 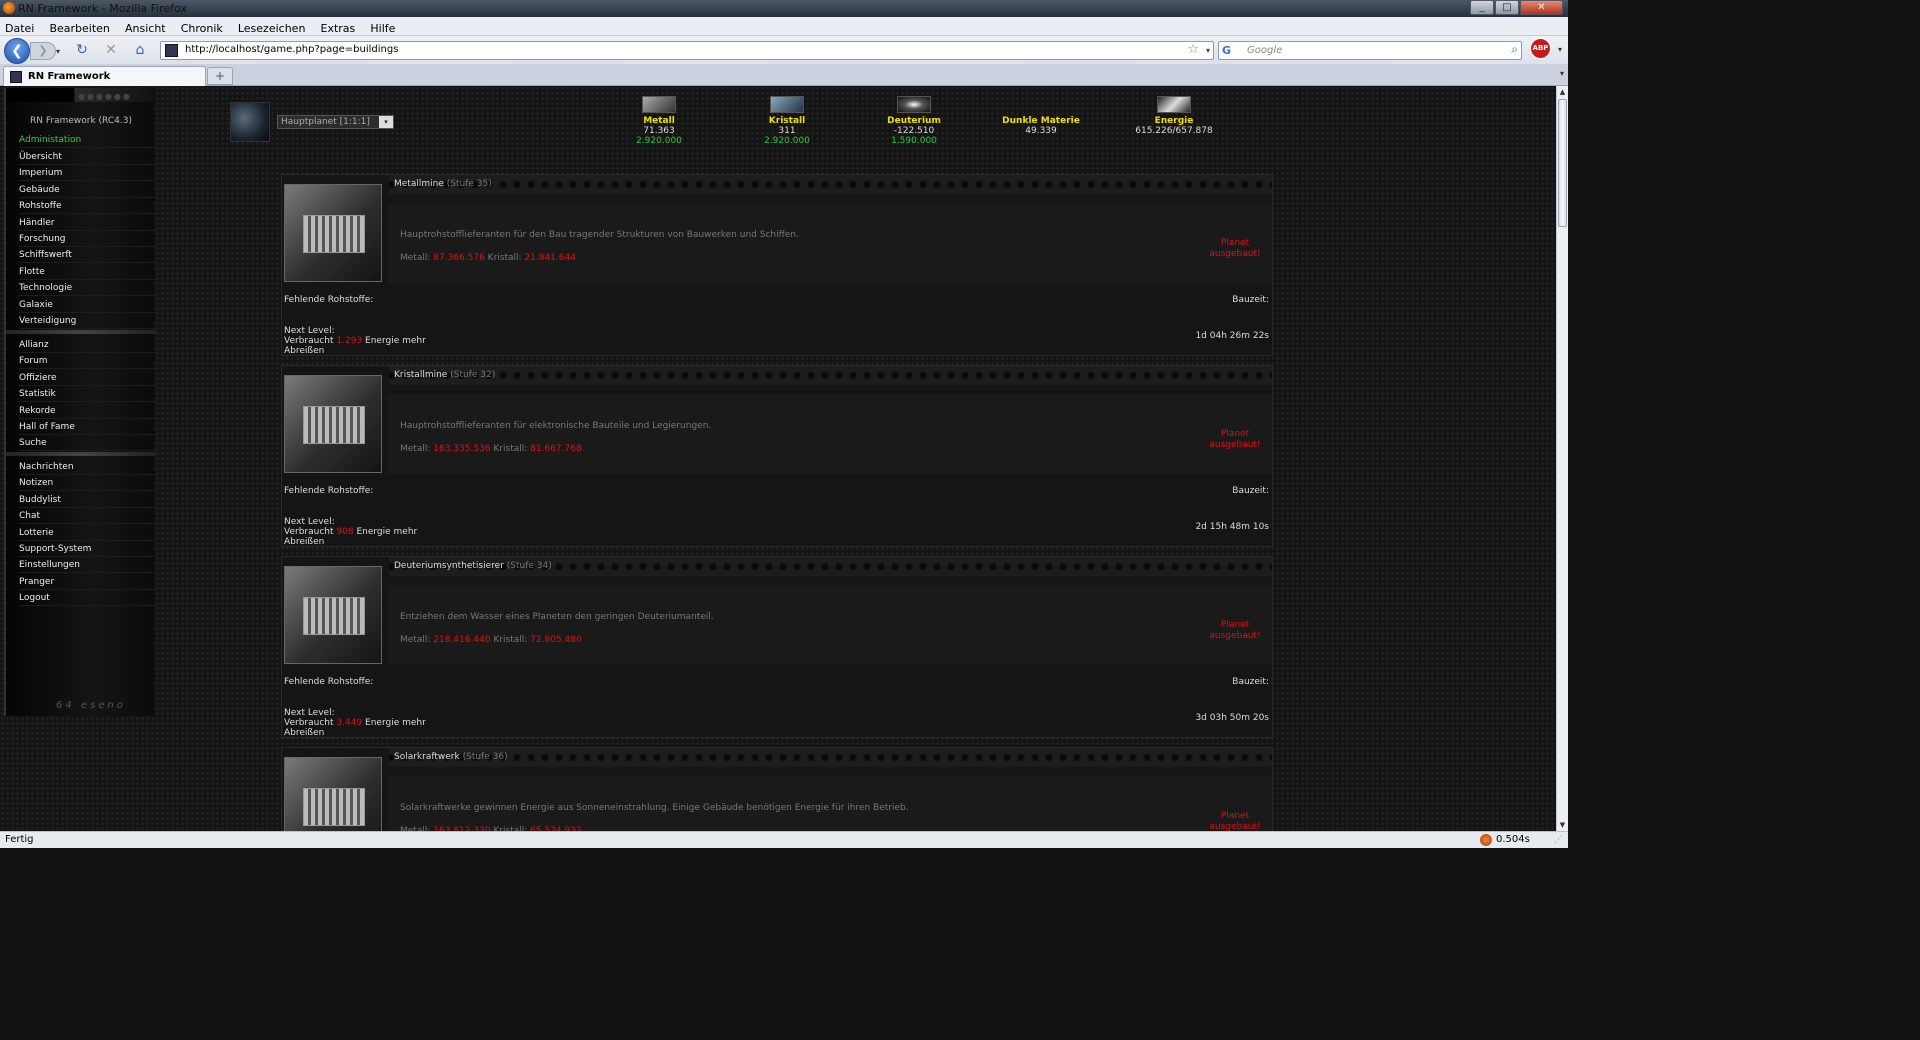 What do you see at coordinates (19, 27) in the screenshot?
I see `menu-datei: Datei` at bounding box center [19, 27].